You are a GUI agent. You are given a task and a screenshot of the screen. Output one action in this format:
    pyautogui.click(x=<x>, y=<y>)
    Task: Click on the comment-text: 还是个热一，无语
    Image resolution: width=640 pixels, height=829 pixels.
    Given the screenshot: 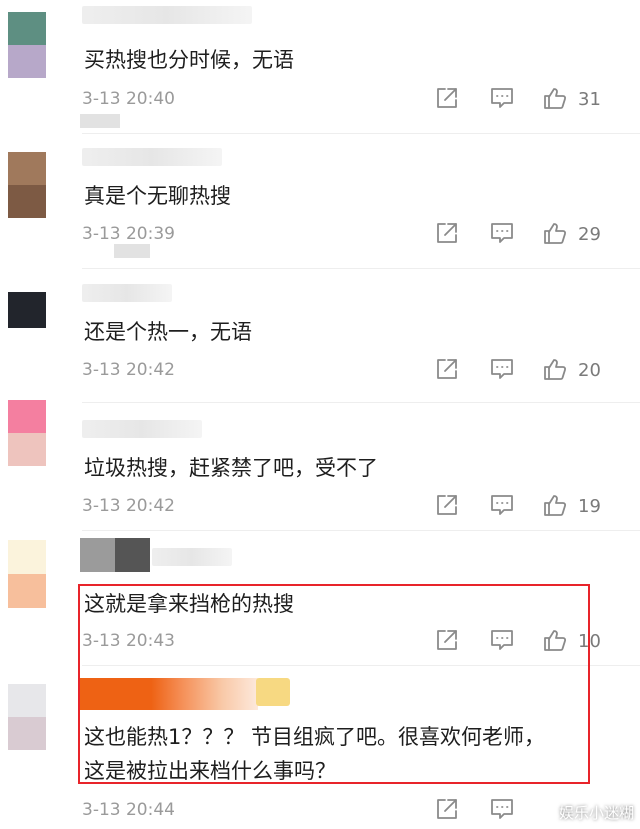 What is the action you would take?
    pyautogui.click(x=168, y=332)
    